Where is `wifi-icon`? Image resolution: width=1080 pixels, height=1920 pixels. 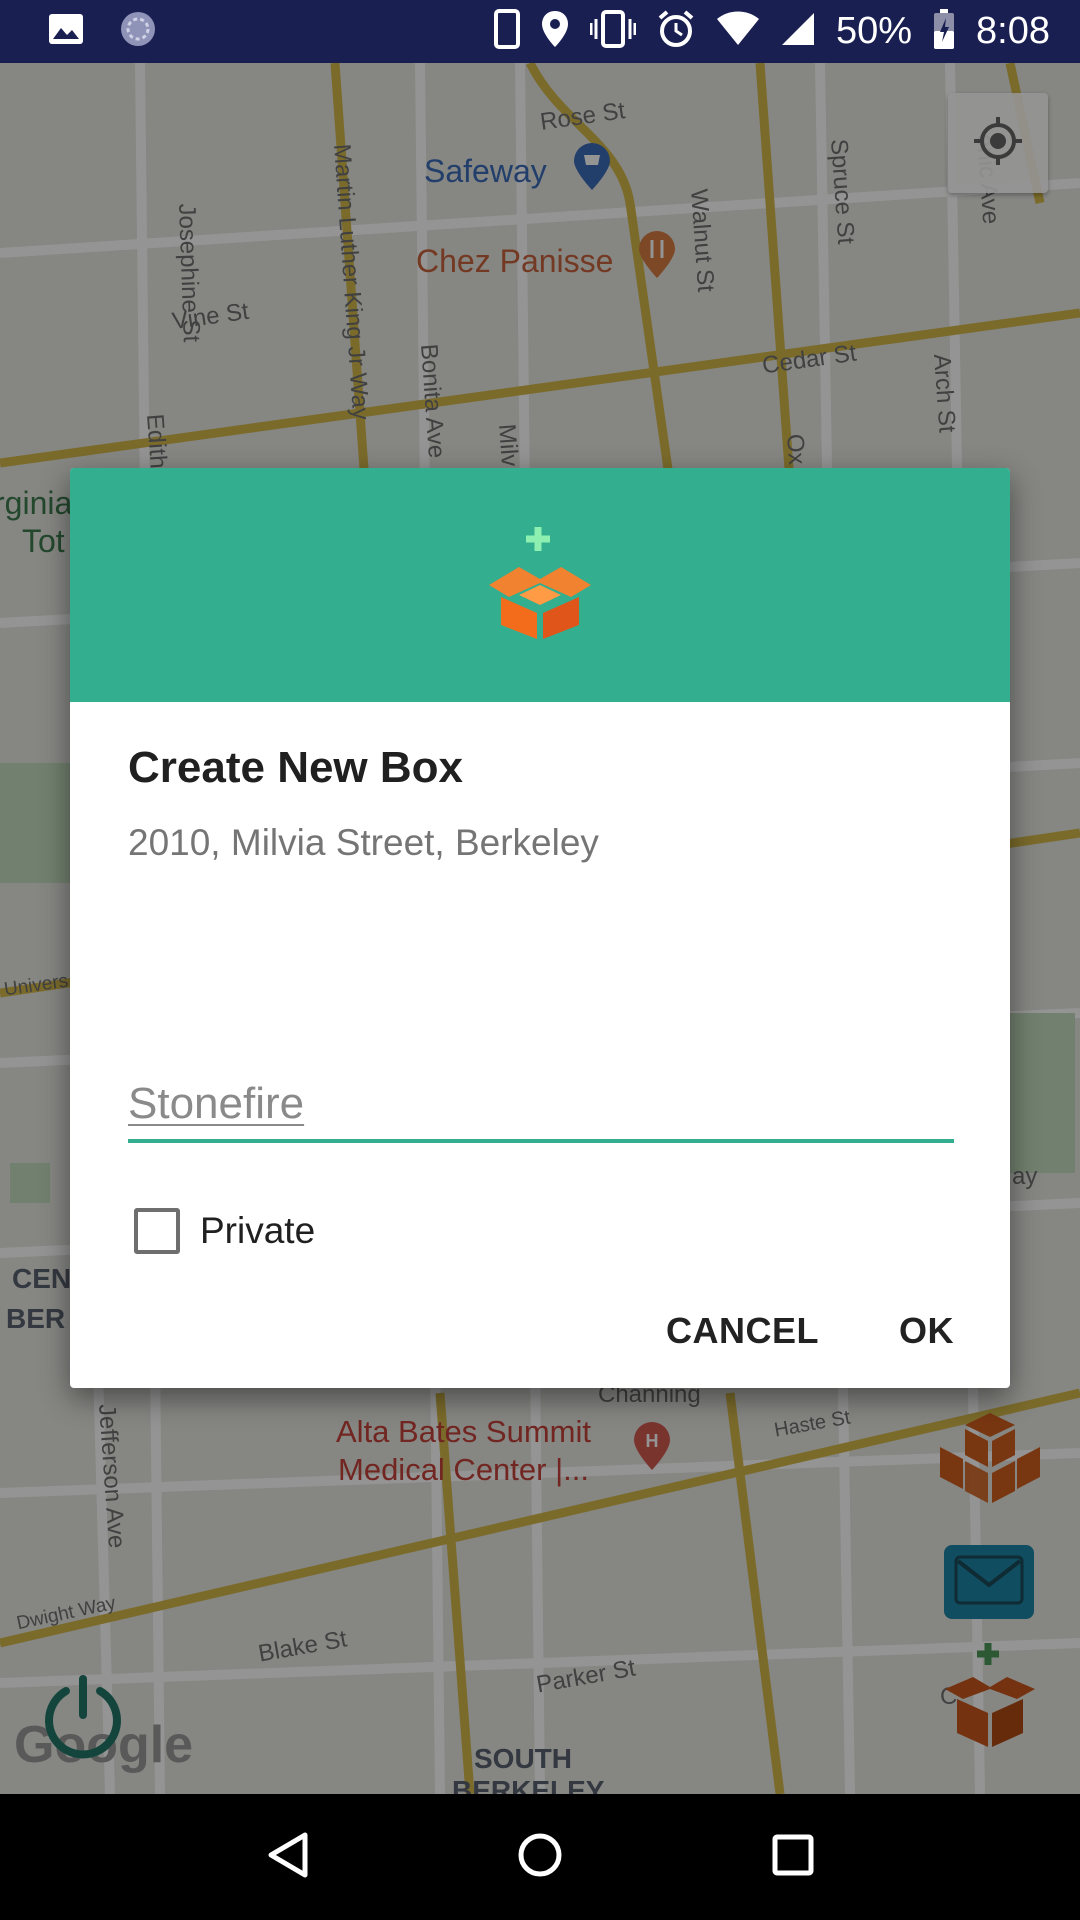 wifi-icon is located at coordinates (738, 31).